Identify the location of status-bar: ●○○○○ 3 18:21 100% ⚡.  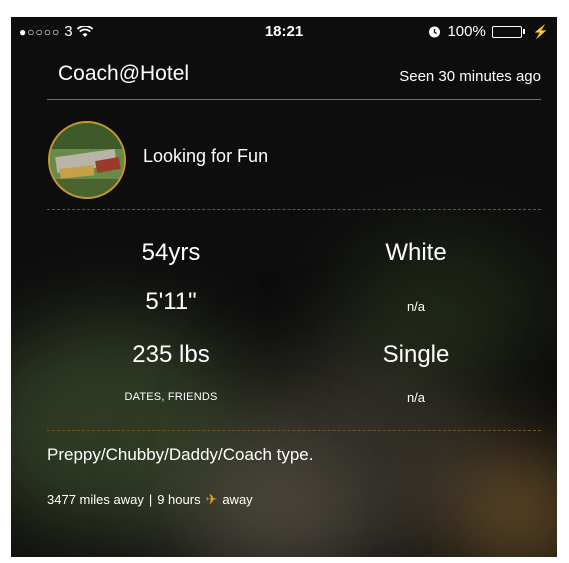
(284, 32).